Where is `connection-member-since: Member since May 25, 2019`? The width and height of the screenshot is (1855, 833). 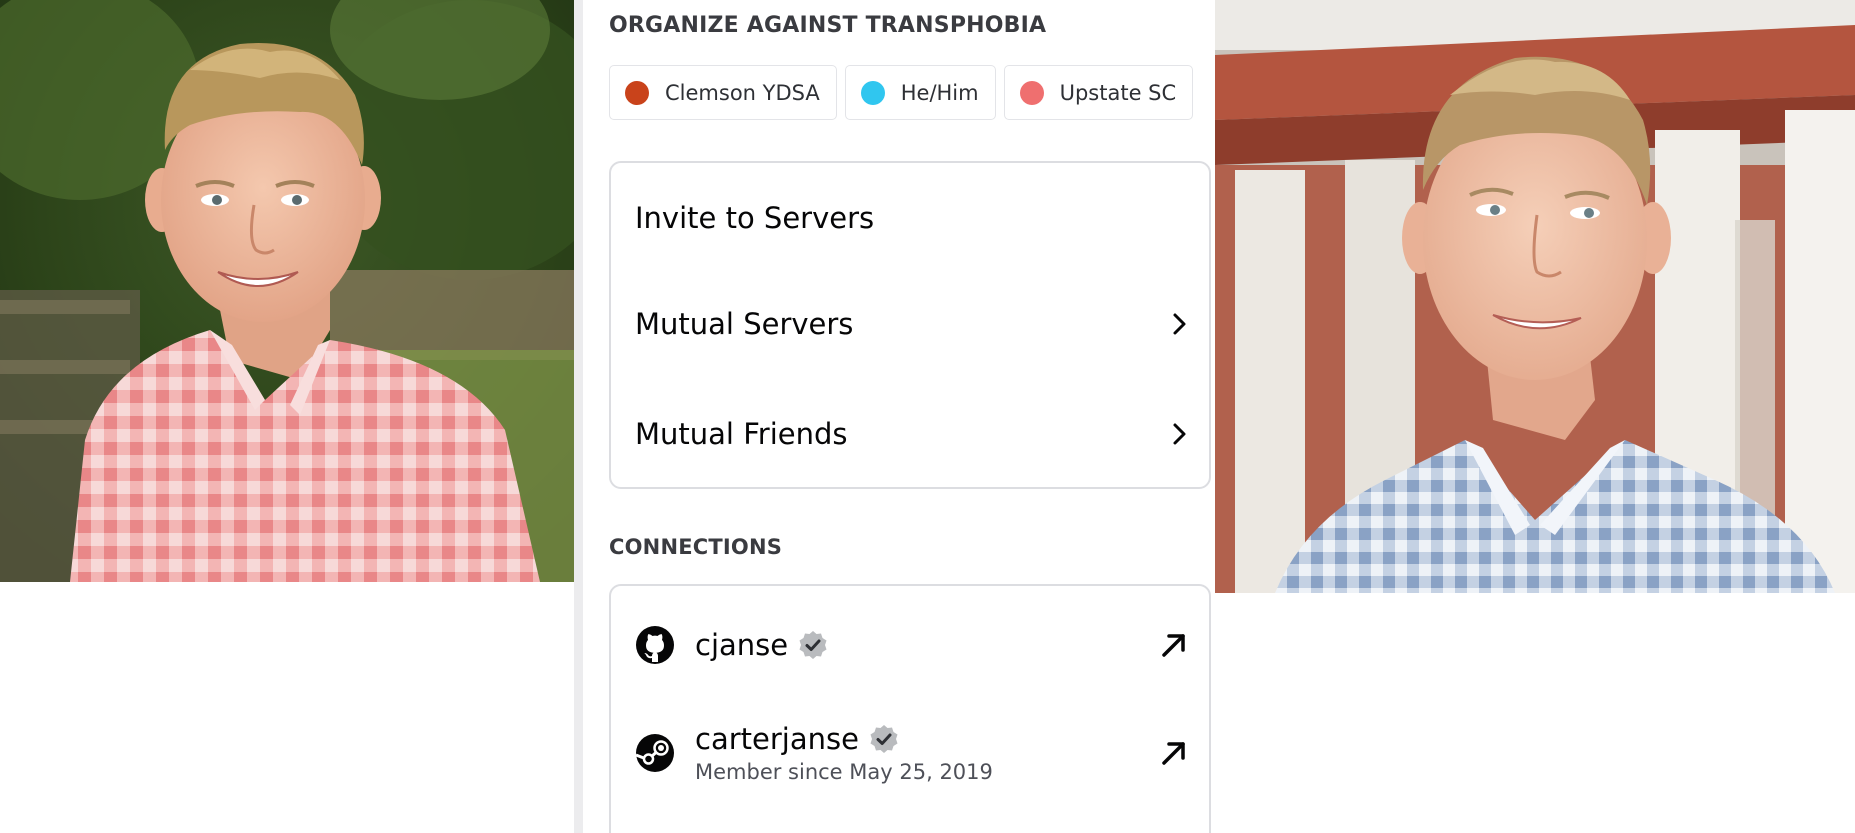
connection-member-since: Member since May 25, 2019 is located at coordinates (844, 772).